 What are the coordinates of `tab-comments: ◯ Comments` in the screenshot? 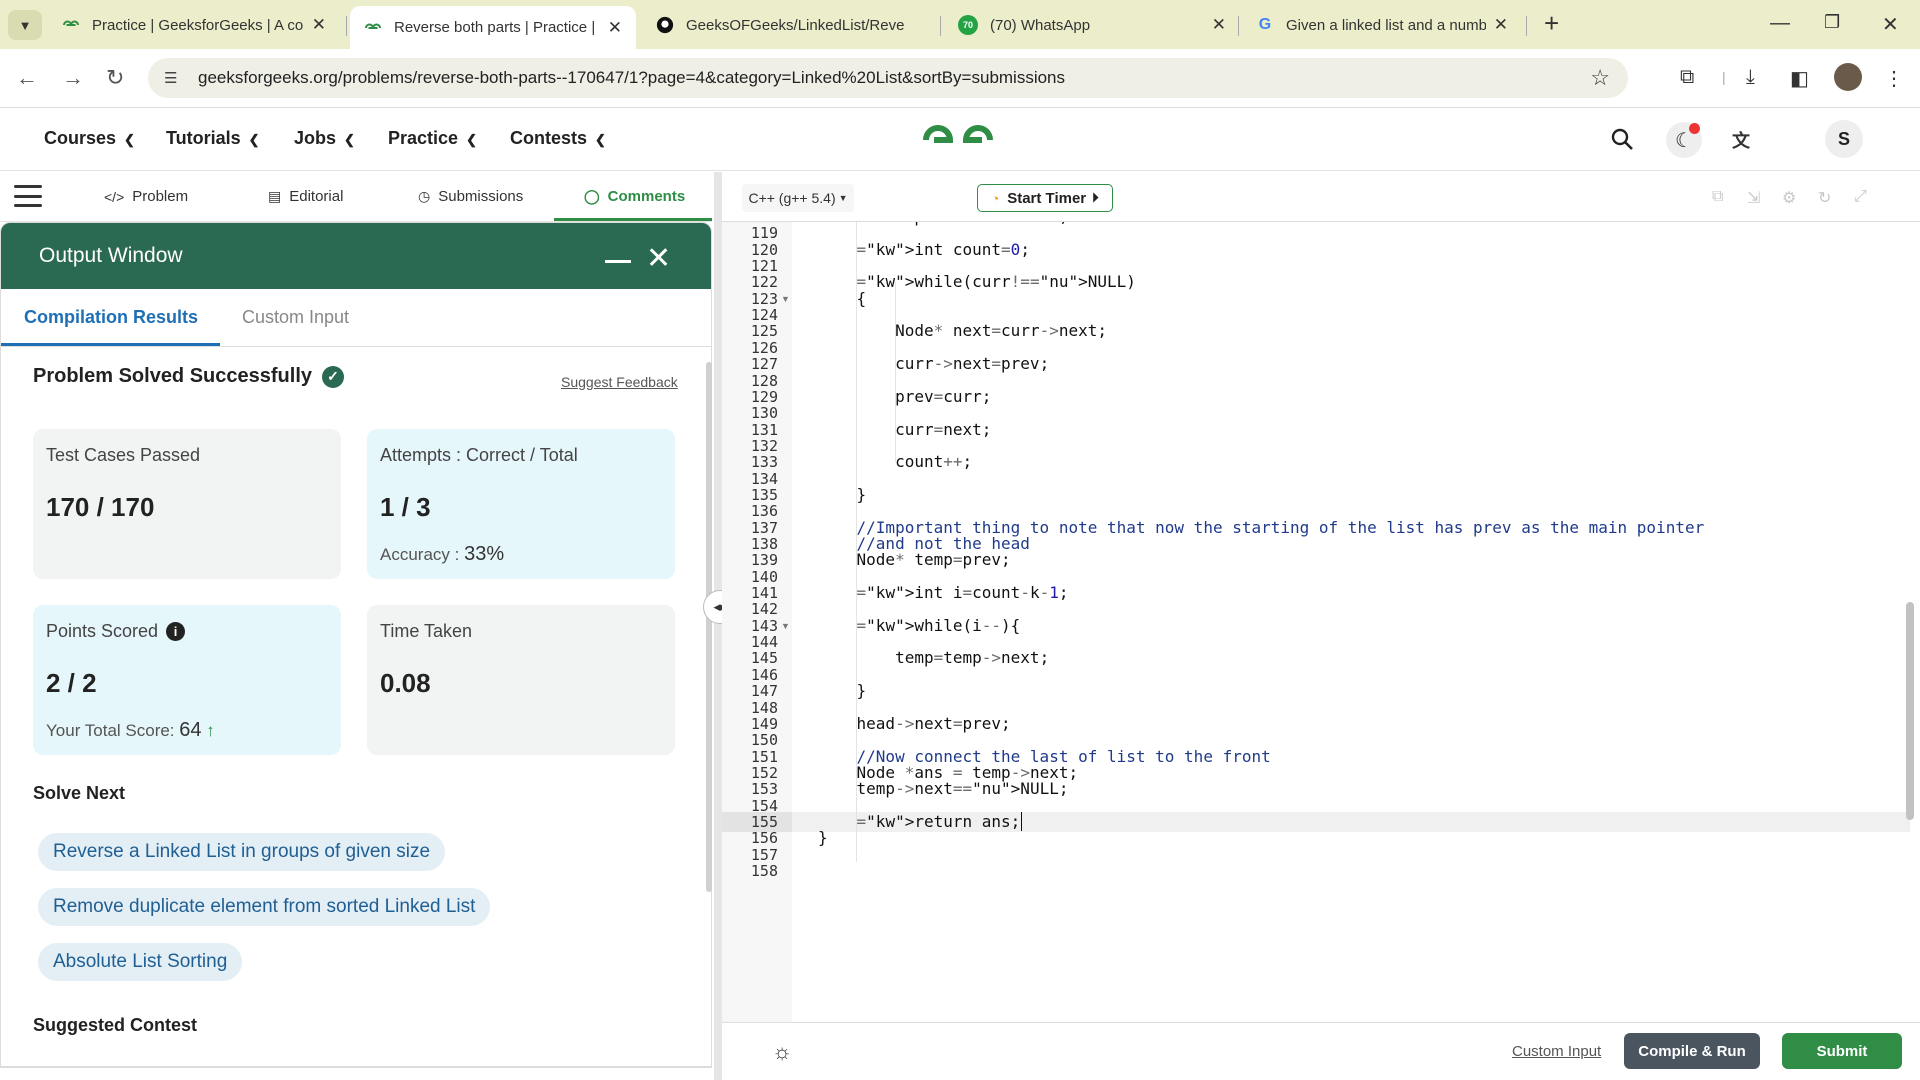 It's located at (634, 196).